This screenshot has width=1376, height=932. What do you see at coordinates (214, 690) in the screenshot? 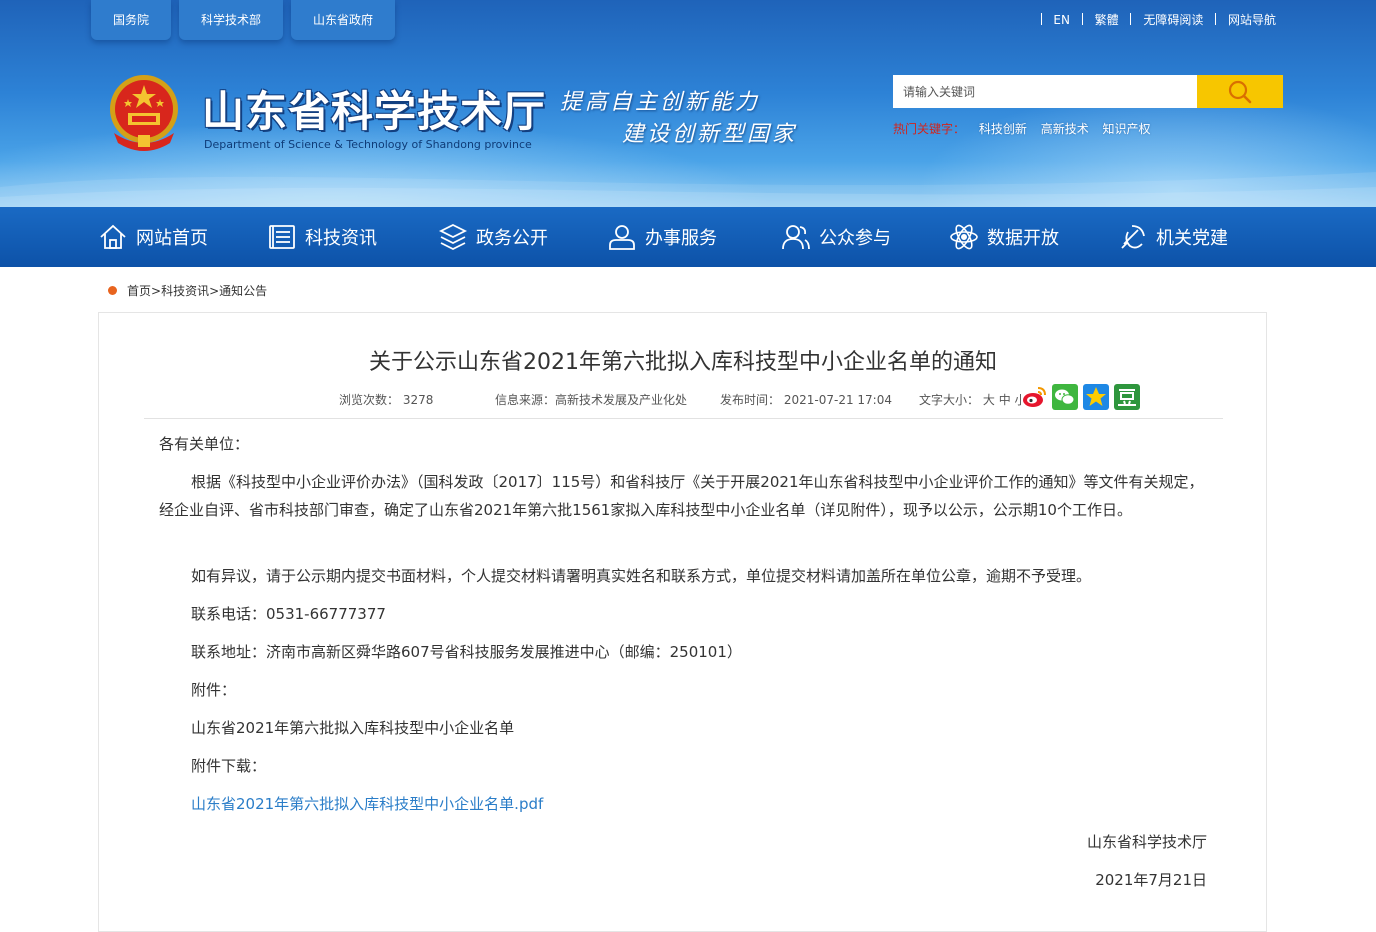
I see `article-attachment-label: 附件：` at bounding box center [214, 690].